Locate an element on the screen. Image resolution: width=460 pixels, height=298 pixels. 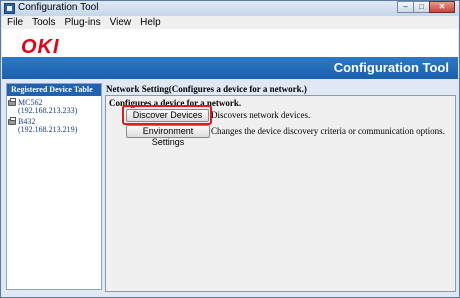
menu-help: Help is located at coordinates (150, 22).